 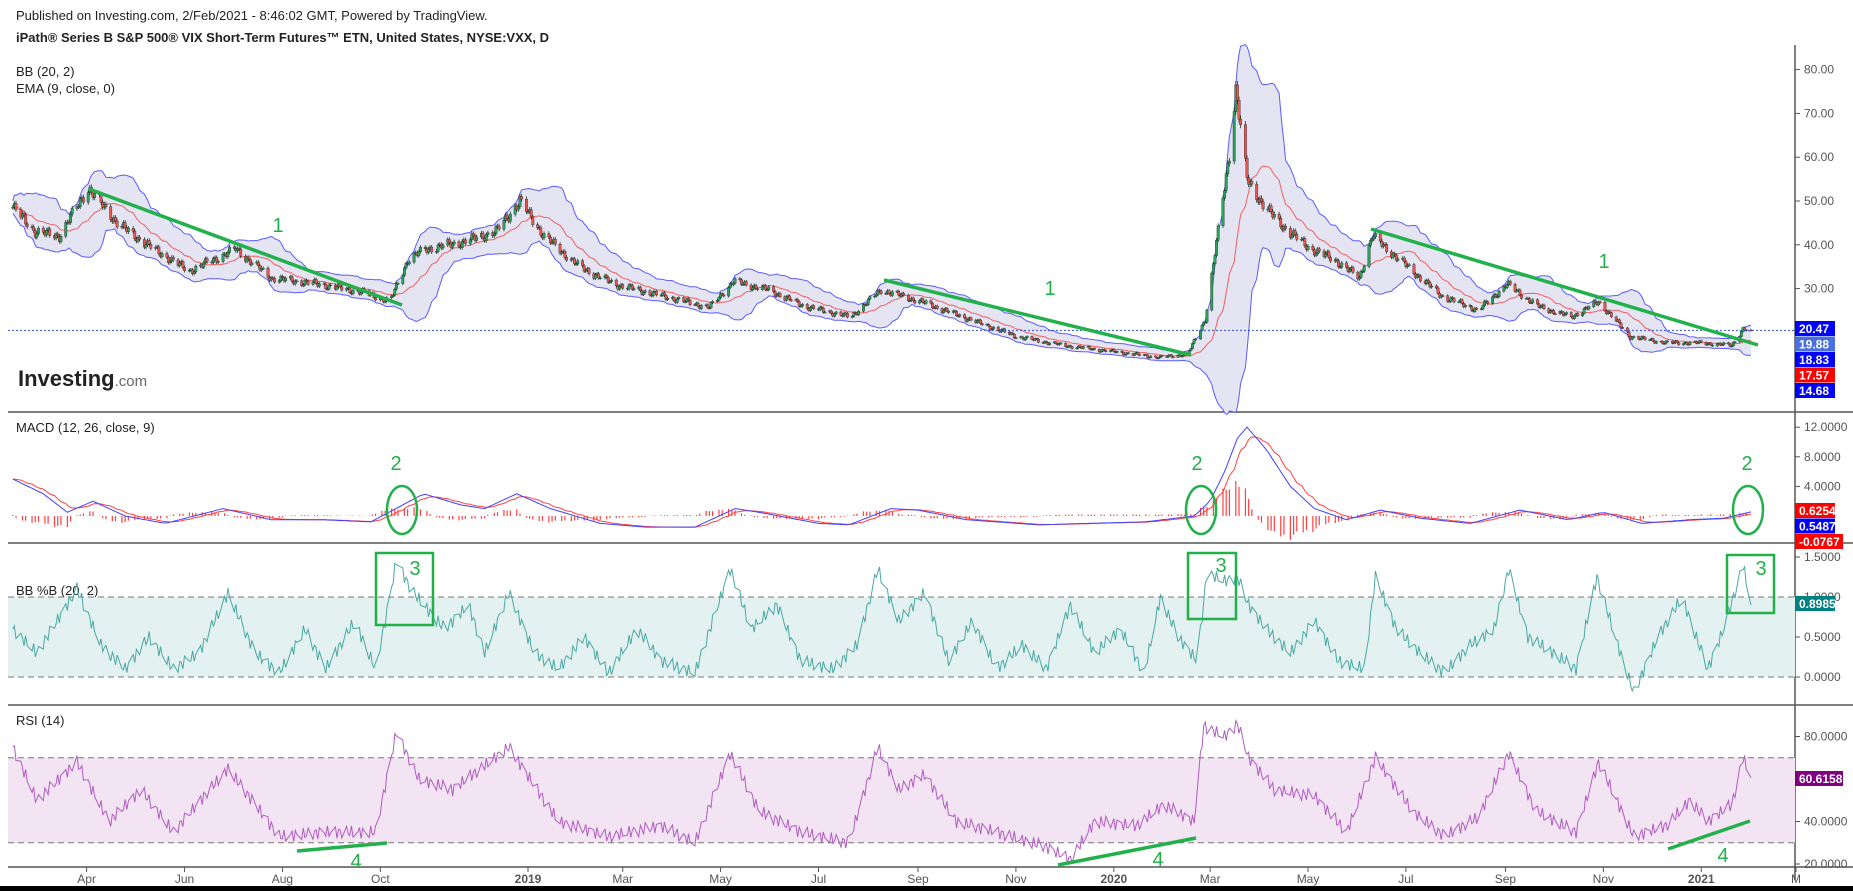 What do you see at coordinates (1746, 464) in the screenshot?
I see `annotation-label-2: 2` at bounding box center [1746, 464].